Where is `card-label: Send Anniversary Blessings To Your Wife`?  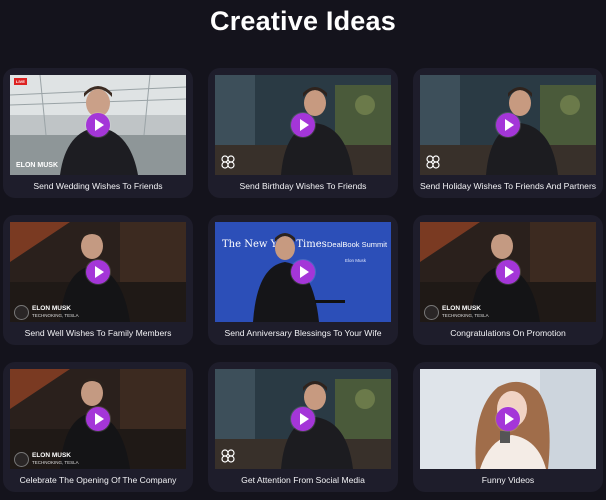
card-label: Send Anniversary Blessings To Your Wife is located at coordinates (303, 333).